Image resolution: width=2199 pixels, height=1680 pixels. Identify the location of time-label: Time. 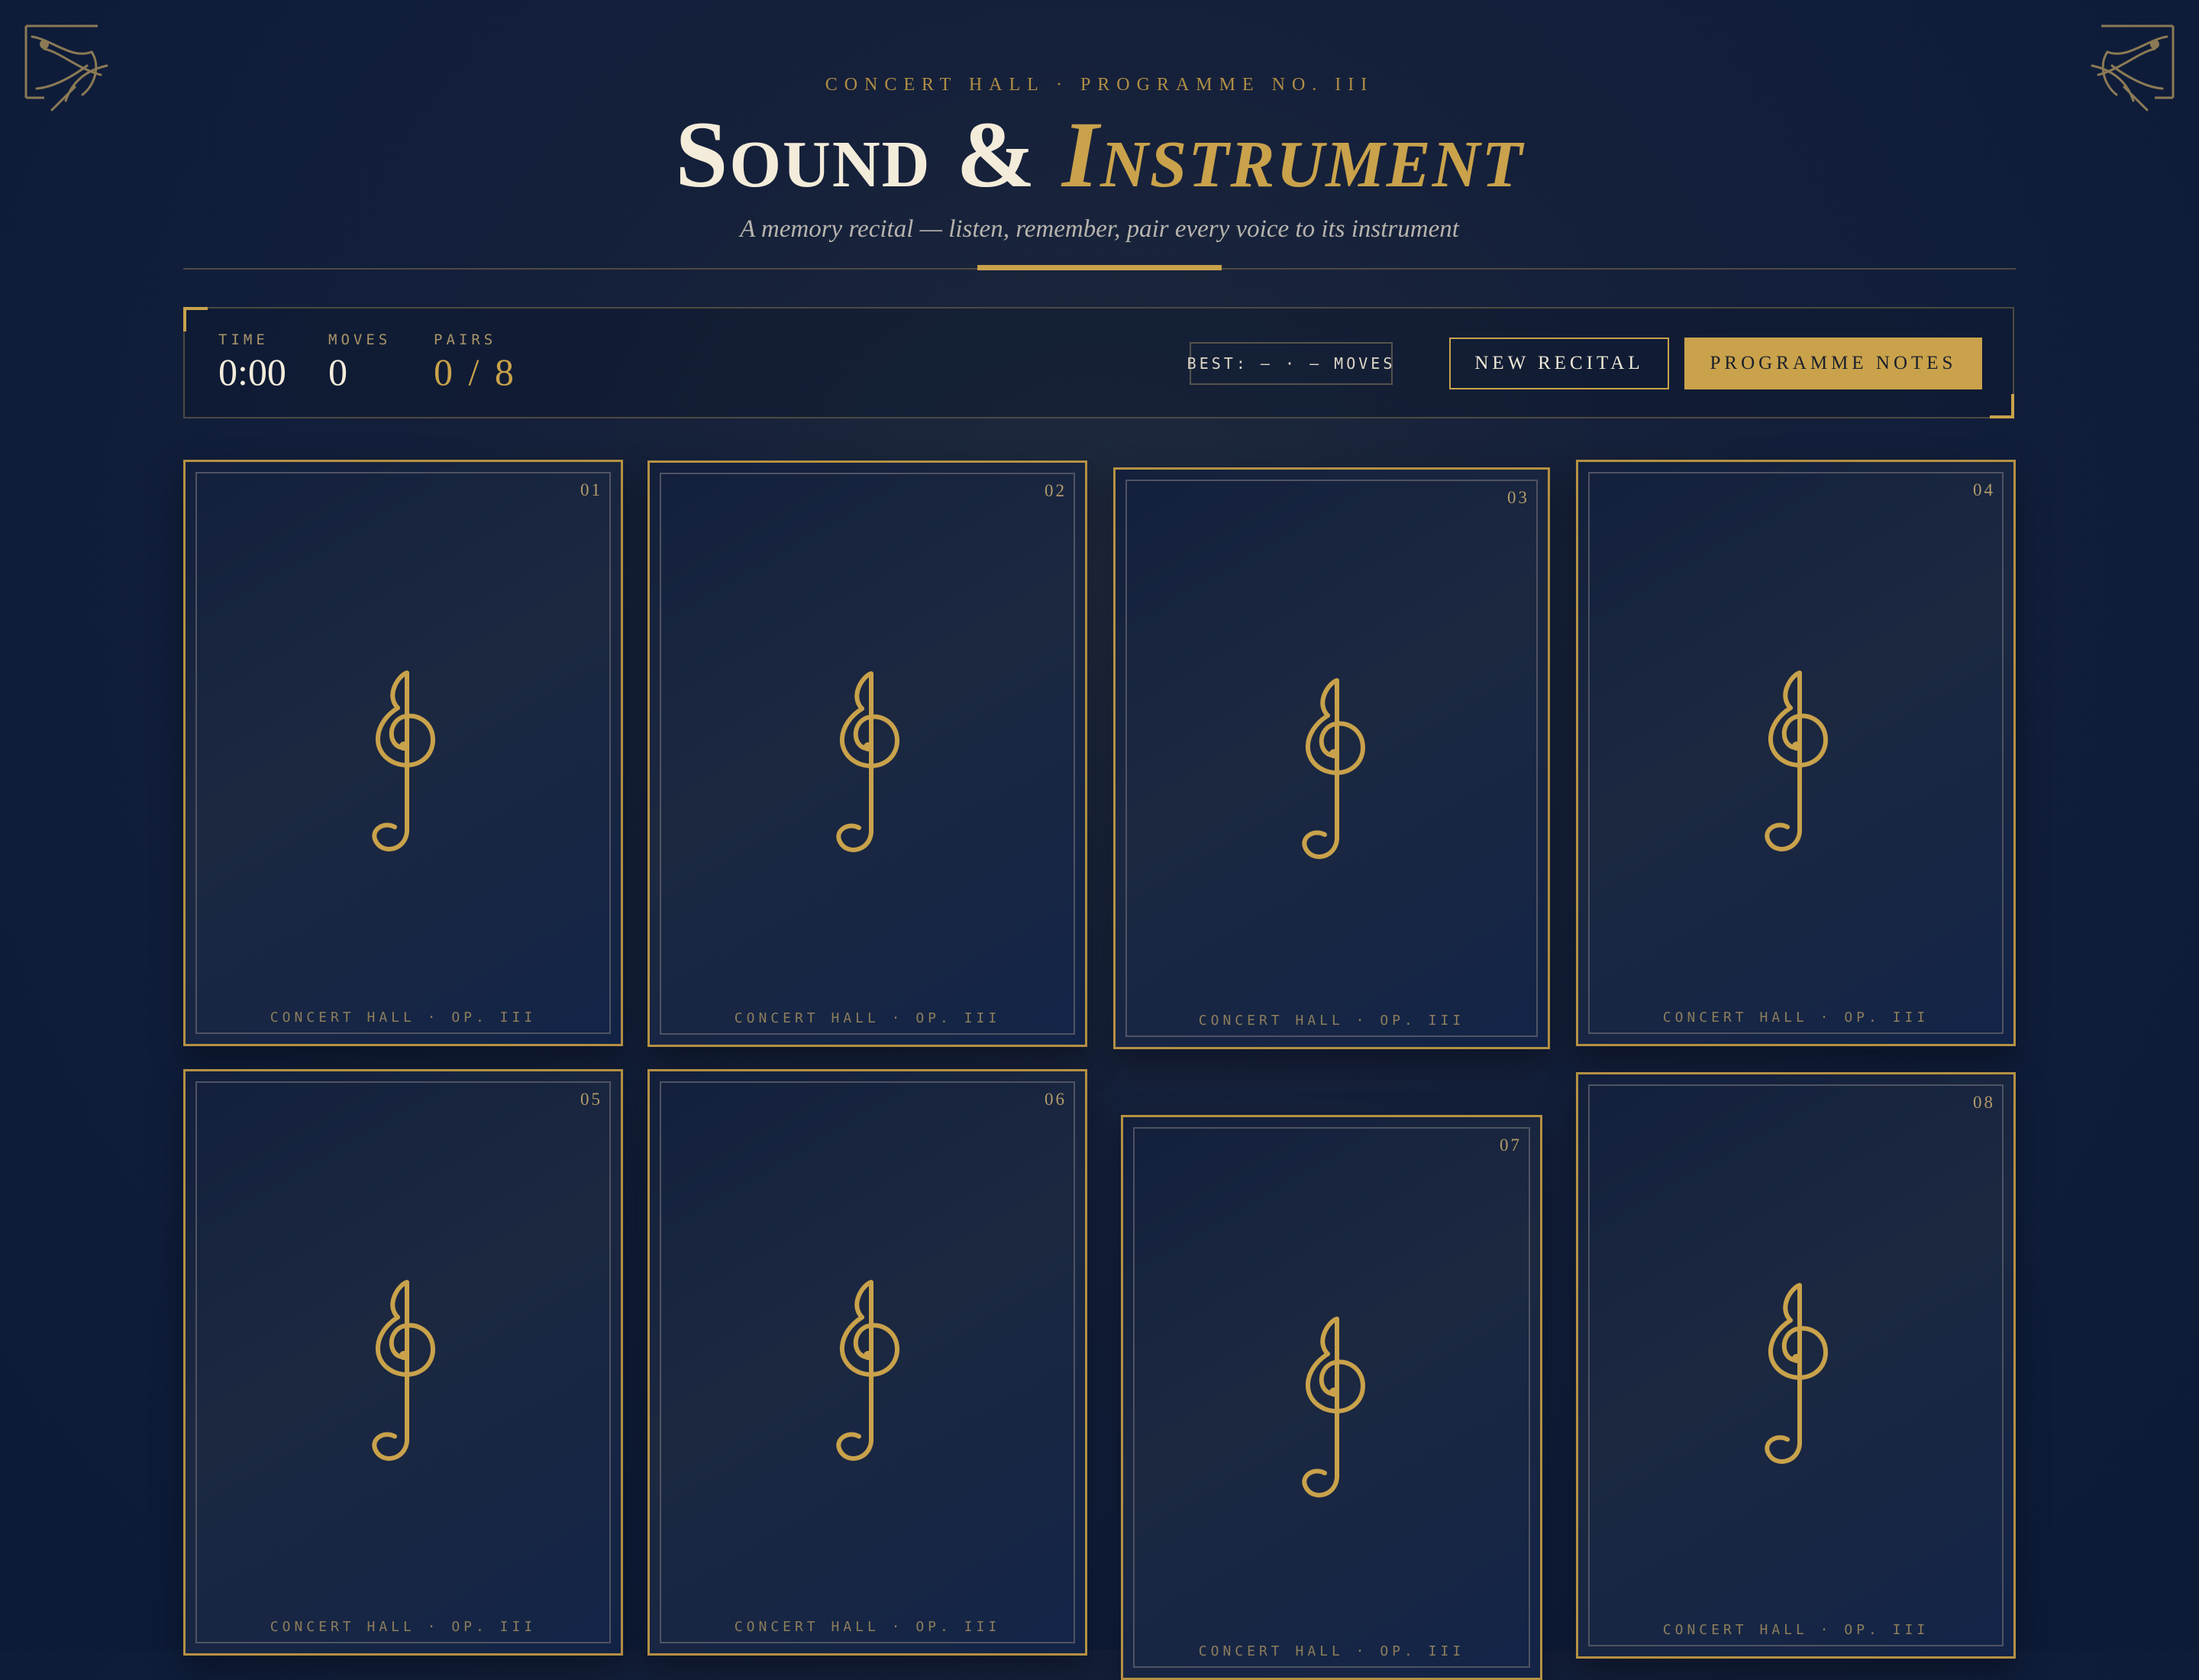
(243, 339).